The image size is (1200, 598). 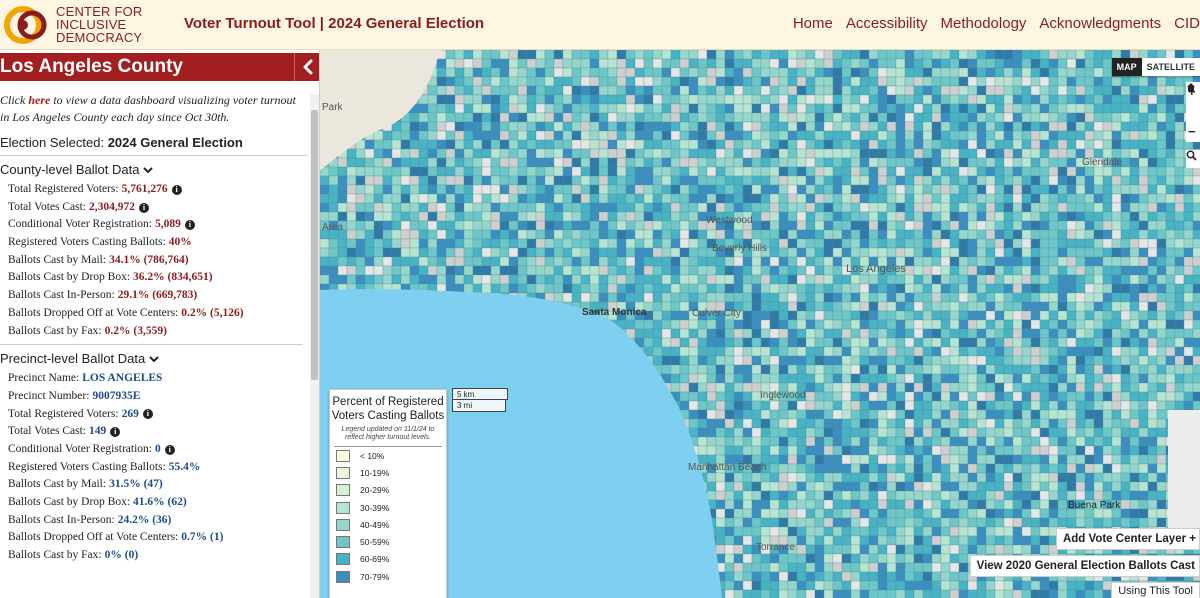 I want to click on data-row: Ballots Cast In-Person: 24.2% (36), so click(x=158, y=521).